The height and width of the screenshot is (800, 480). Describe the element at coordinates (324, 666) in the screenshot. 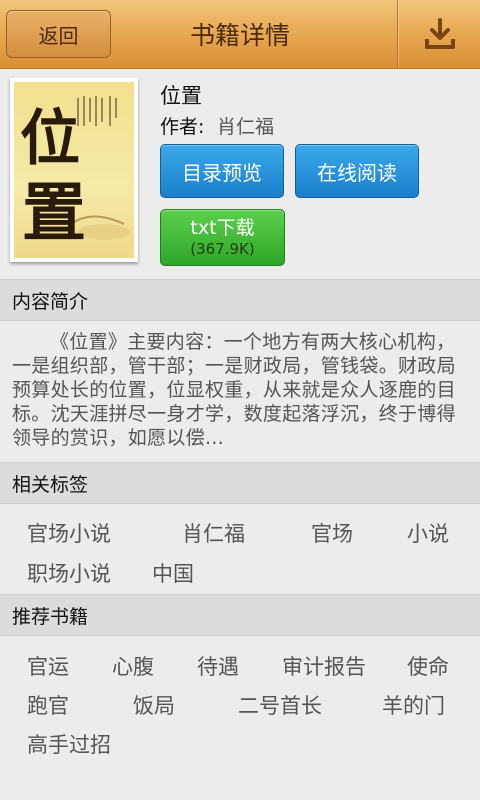

I see `recommended-book: 审计报告` at that location.